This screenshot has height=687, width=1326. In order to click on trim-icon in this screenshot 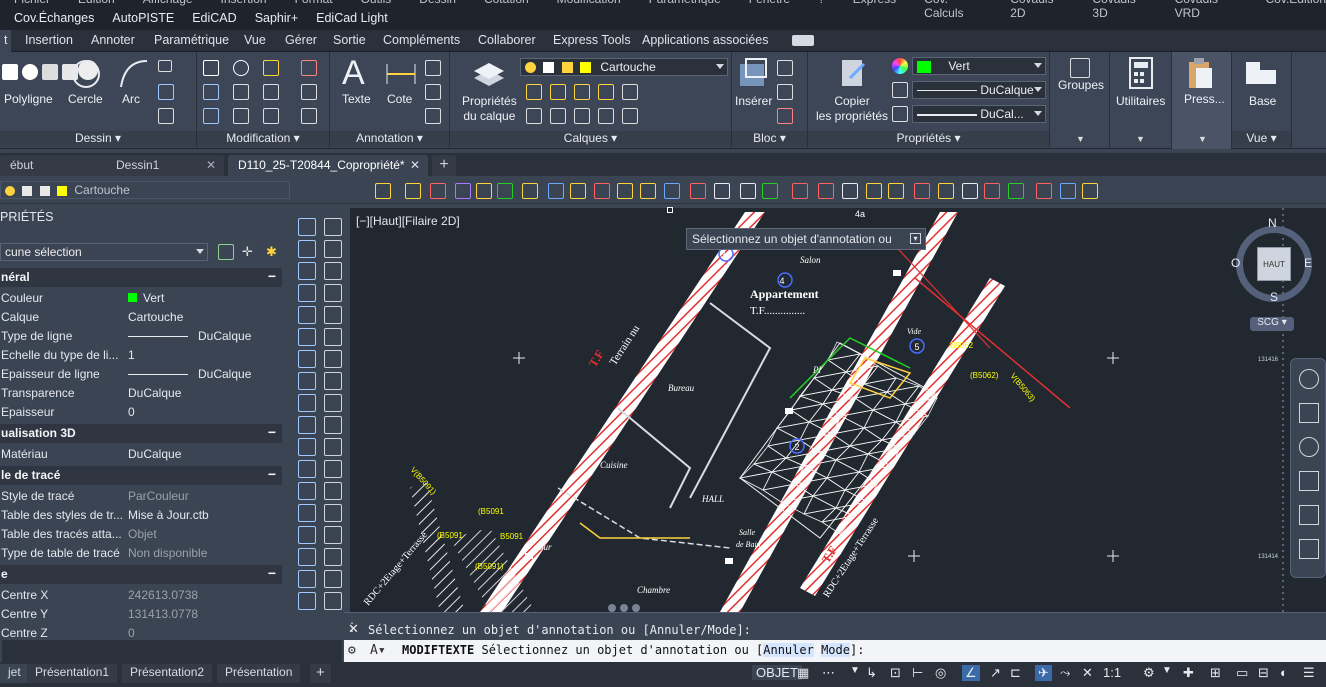, I will do `click(271, 68)`.